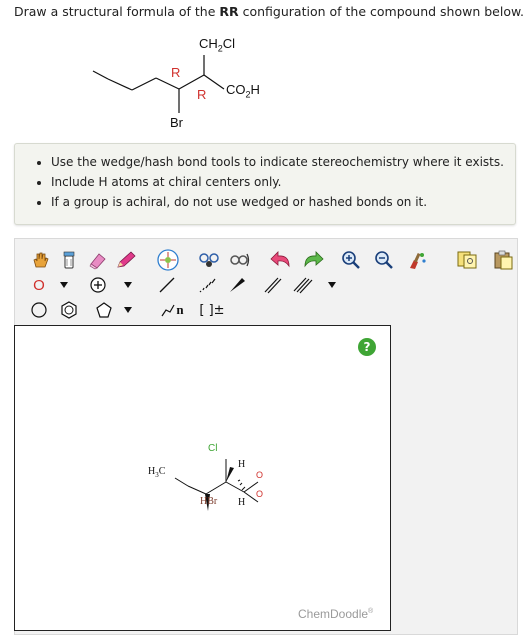 This screenshot has height=635, width=527. What do you see at coordinates (209, 501) in the screenshot?
I see `canvas-atom-hbr: HBr` at bounding box center [209, 501].